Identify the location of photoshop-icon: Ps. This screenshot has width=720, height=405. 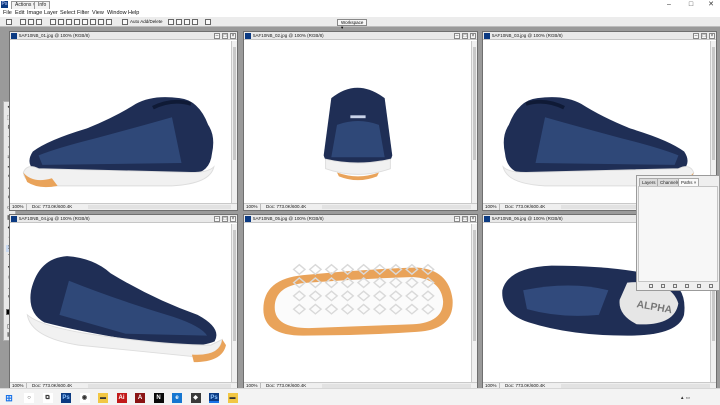
(66, 398).